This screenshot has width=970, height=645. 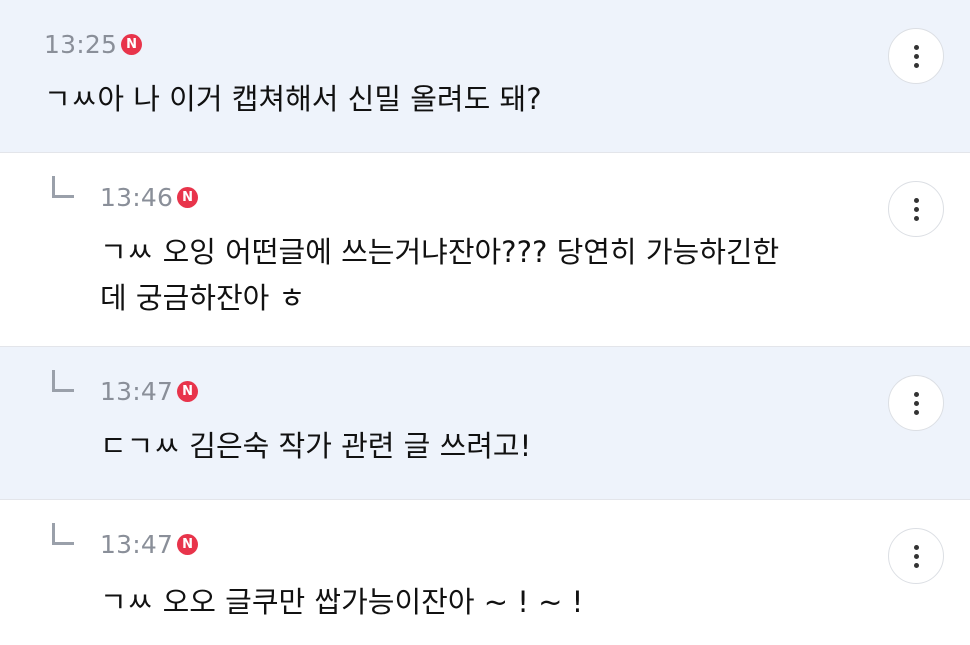 I want to click on comment-header: 13:46 N, so click(x=149, y=197).